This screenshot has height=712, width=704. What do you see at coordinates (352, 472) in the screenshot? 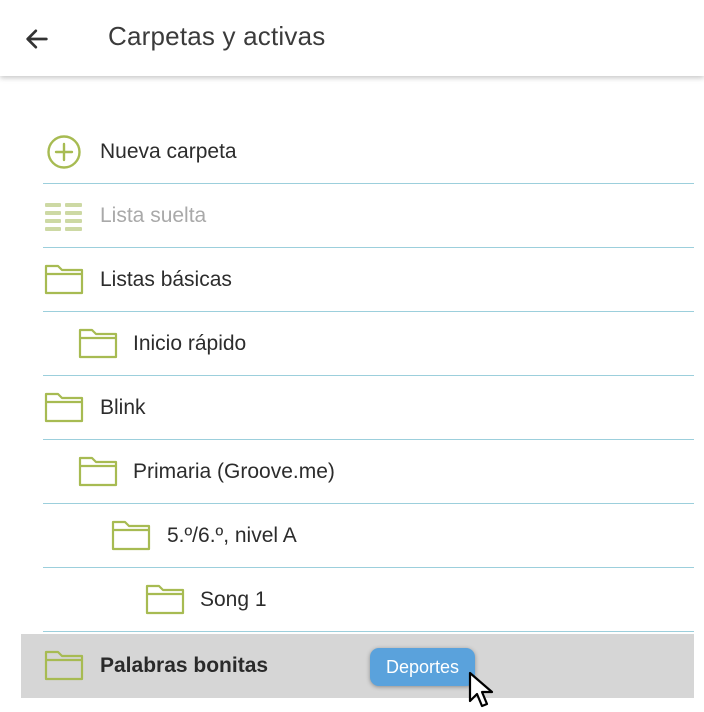
I see `folder-item: Primaria (Groove.me)` at bounding box center [352, 472].